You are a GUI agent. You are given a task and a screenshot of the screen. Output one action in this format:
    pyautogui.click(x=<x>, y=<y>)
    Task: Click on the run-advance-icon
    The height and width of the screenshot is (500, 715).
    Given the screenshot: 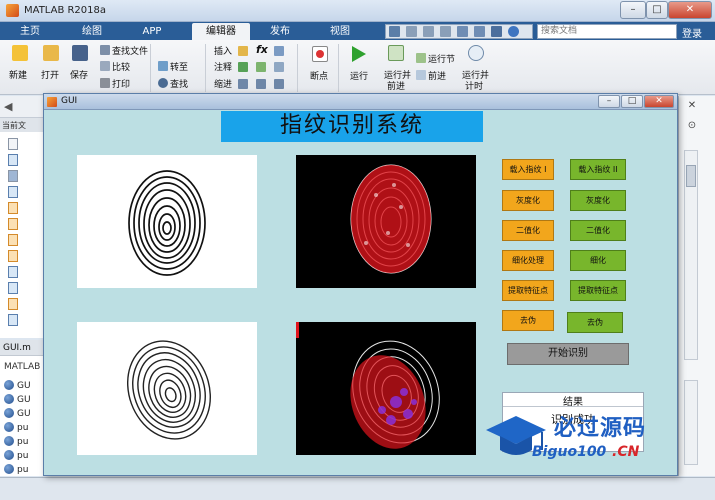 What is the action you would take?
    pyautogui.click(x=396, y=53)
    